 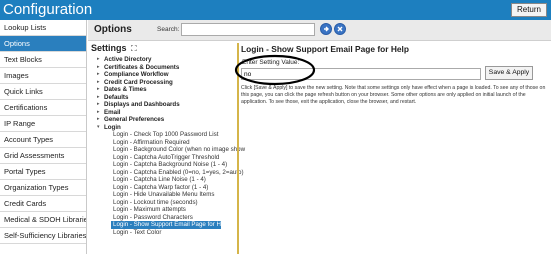 I want to click on sidebar-item-grid-assessments: Grid Assessments, so click(x=43, y=156).